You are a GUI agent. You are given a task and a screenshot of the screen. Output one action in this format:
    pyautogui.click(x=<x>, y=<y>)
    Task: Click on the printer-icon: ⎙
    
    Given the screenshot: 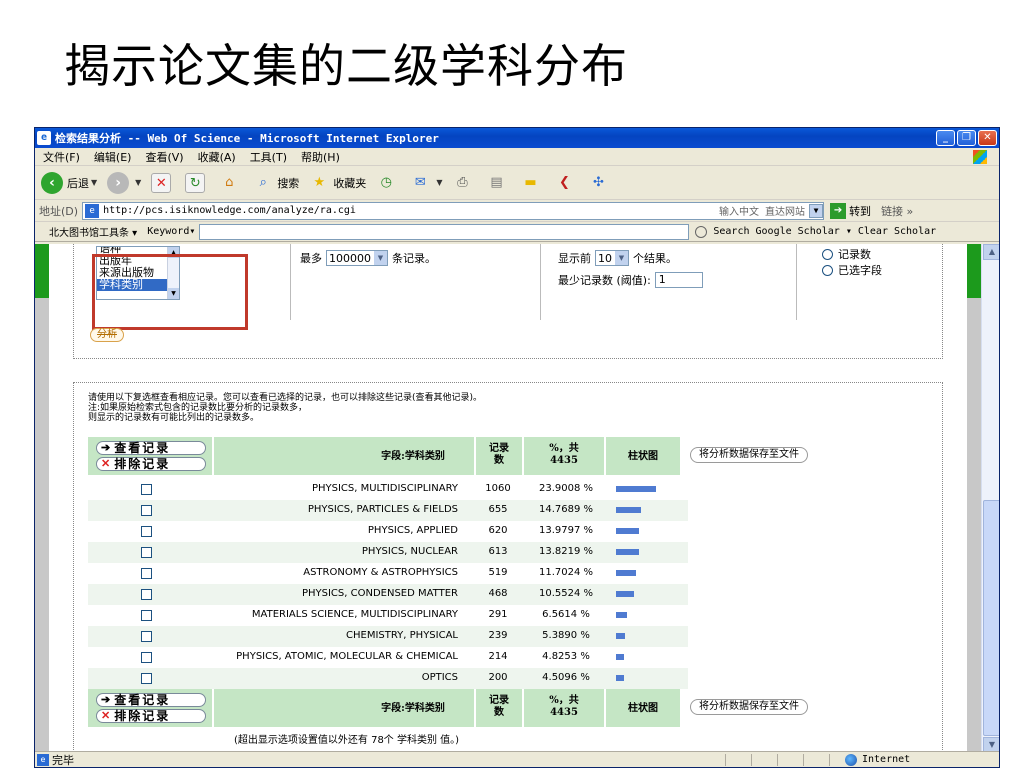 What is the action you would take?
    pyautogui.click(x=462, y=182)
    